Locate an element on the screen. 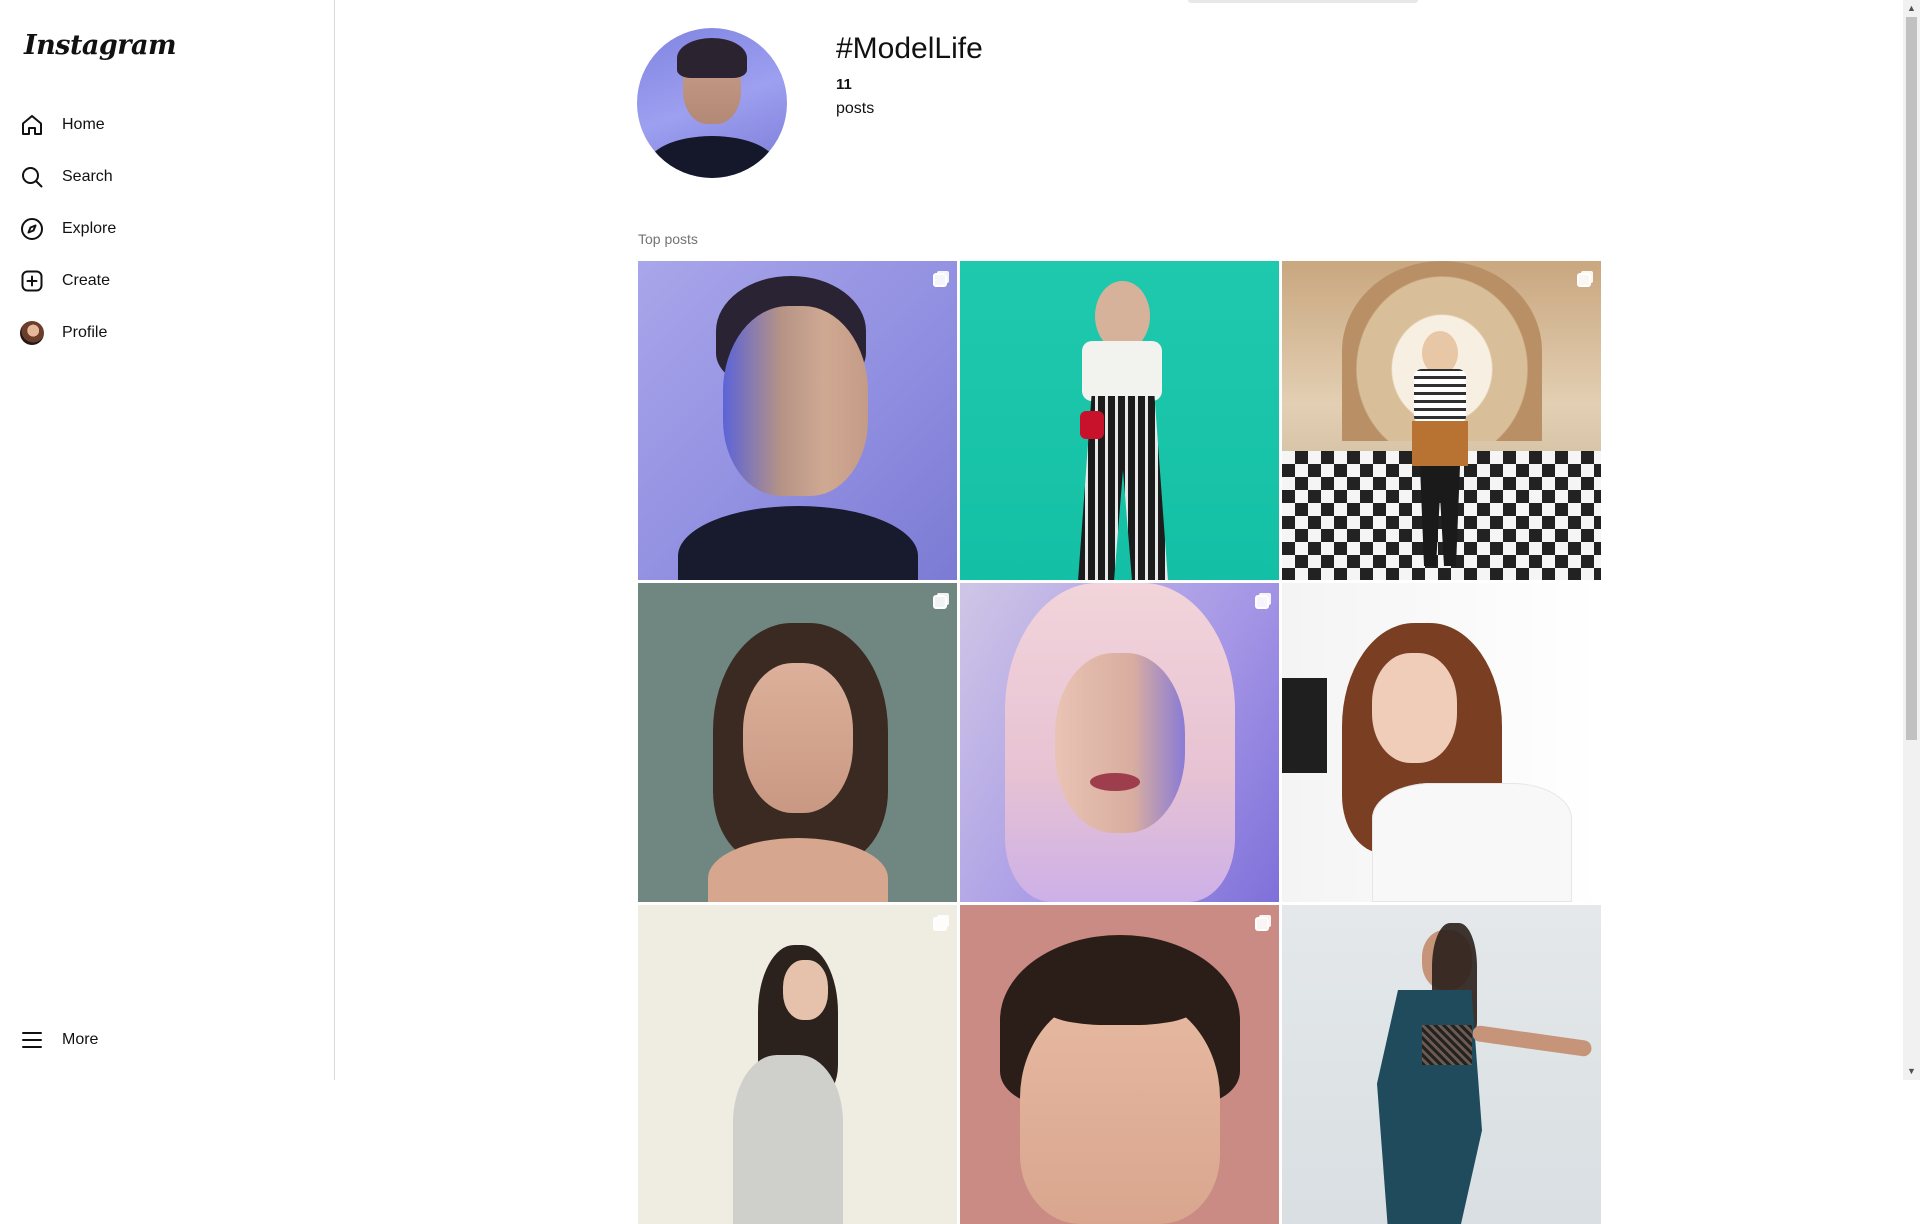  home-icon is located at coordinates (32, 125).